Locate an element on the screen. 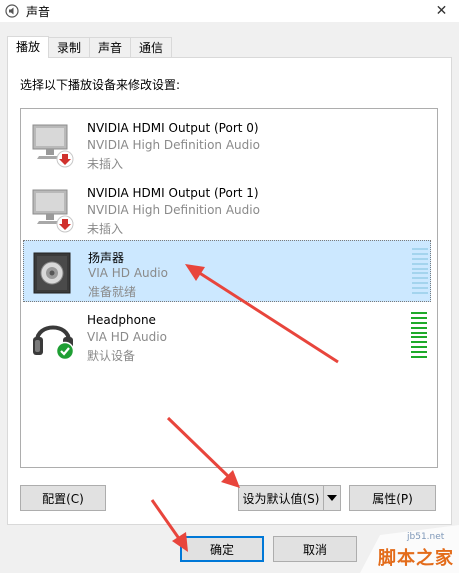 The width and height of the screenshot is (459, 573). configure-button: 配置(C) is located at coordinates (63, 498).